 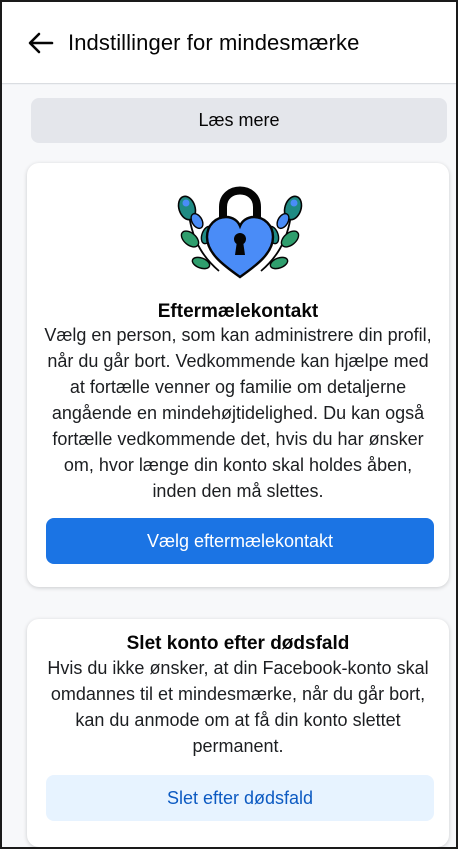 What do you see at coordinates (240, 232) in the screenshot?
I see `heart-padlock-icon` at bounding box center [240, 232].